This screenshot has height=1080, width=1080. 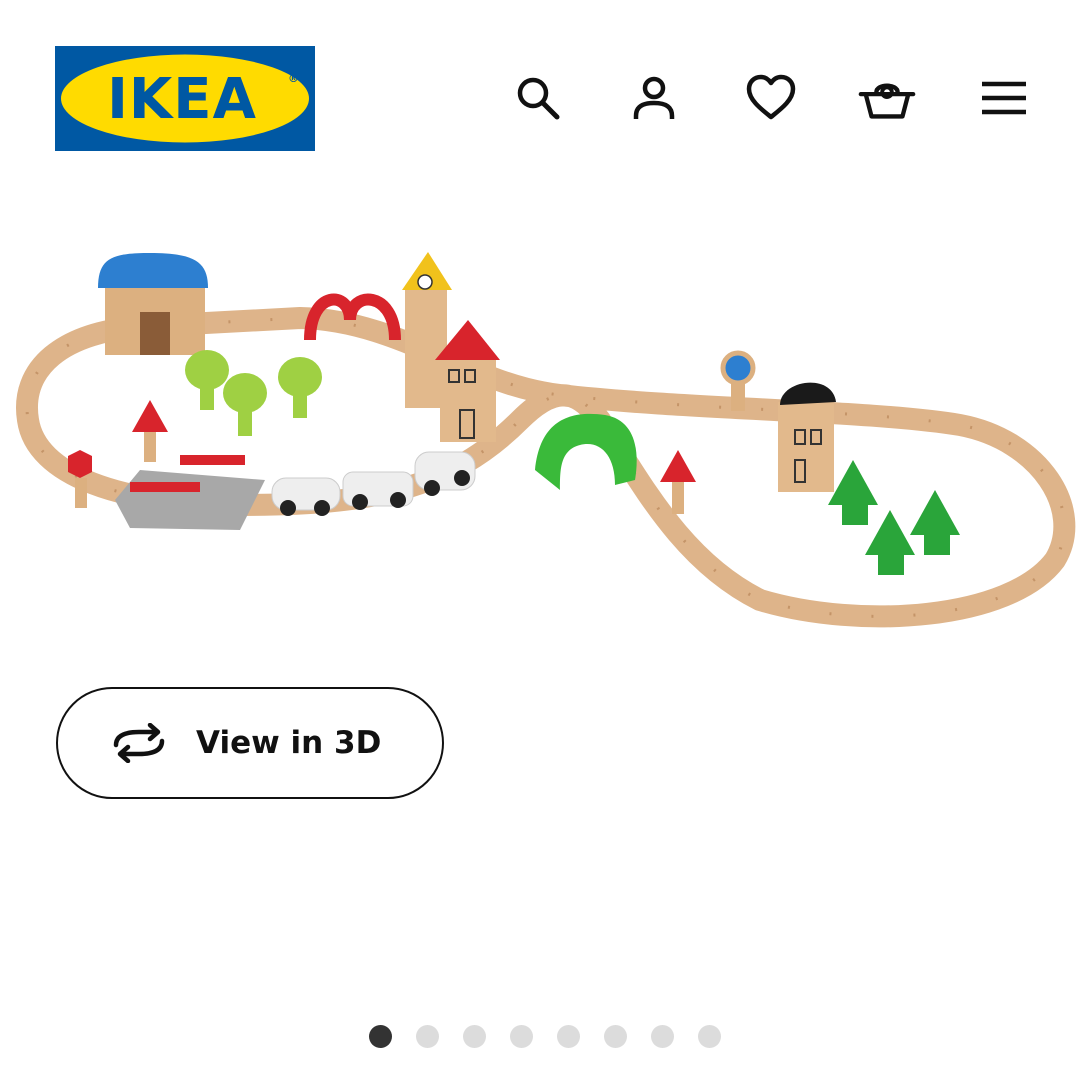 What do you see at coordinates (887, 98) in the screenshot?
I see `basket-icon` at bounding box center [887, 98].